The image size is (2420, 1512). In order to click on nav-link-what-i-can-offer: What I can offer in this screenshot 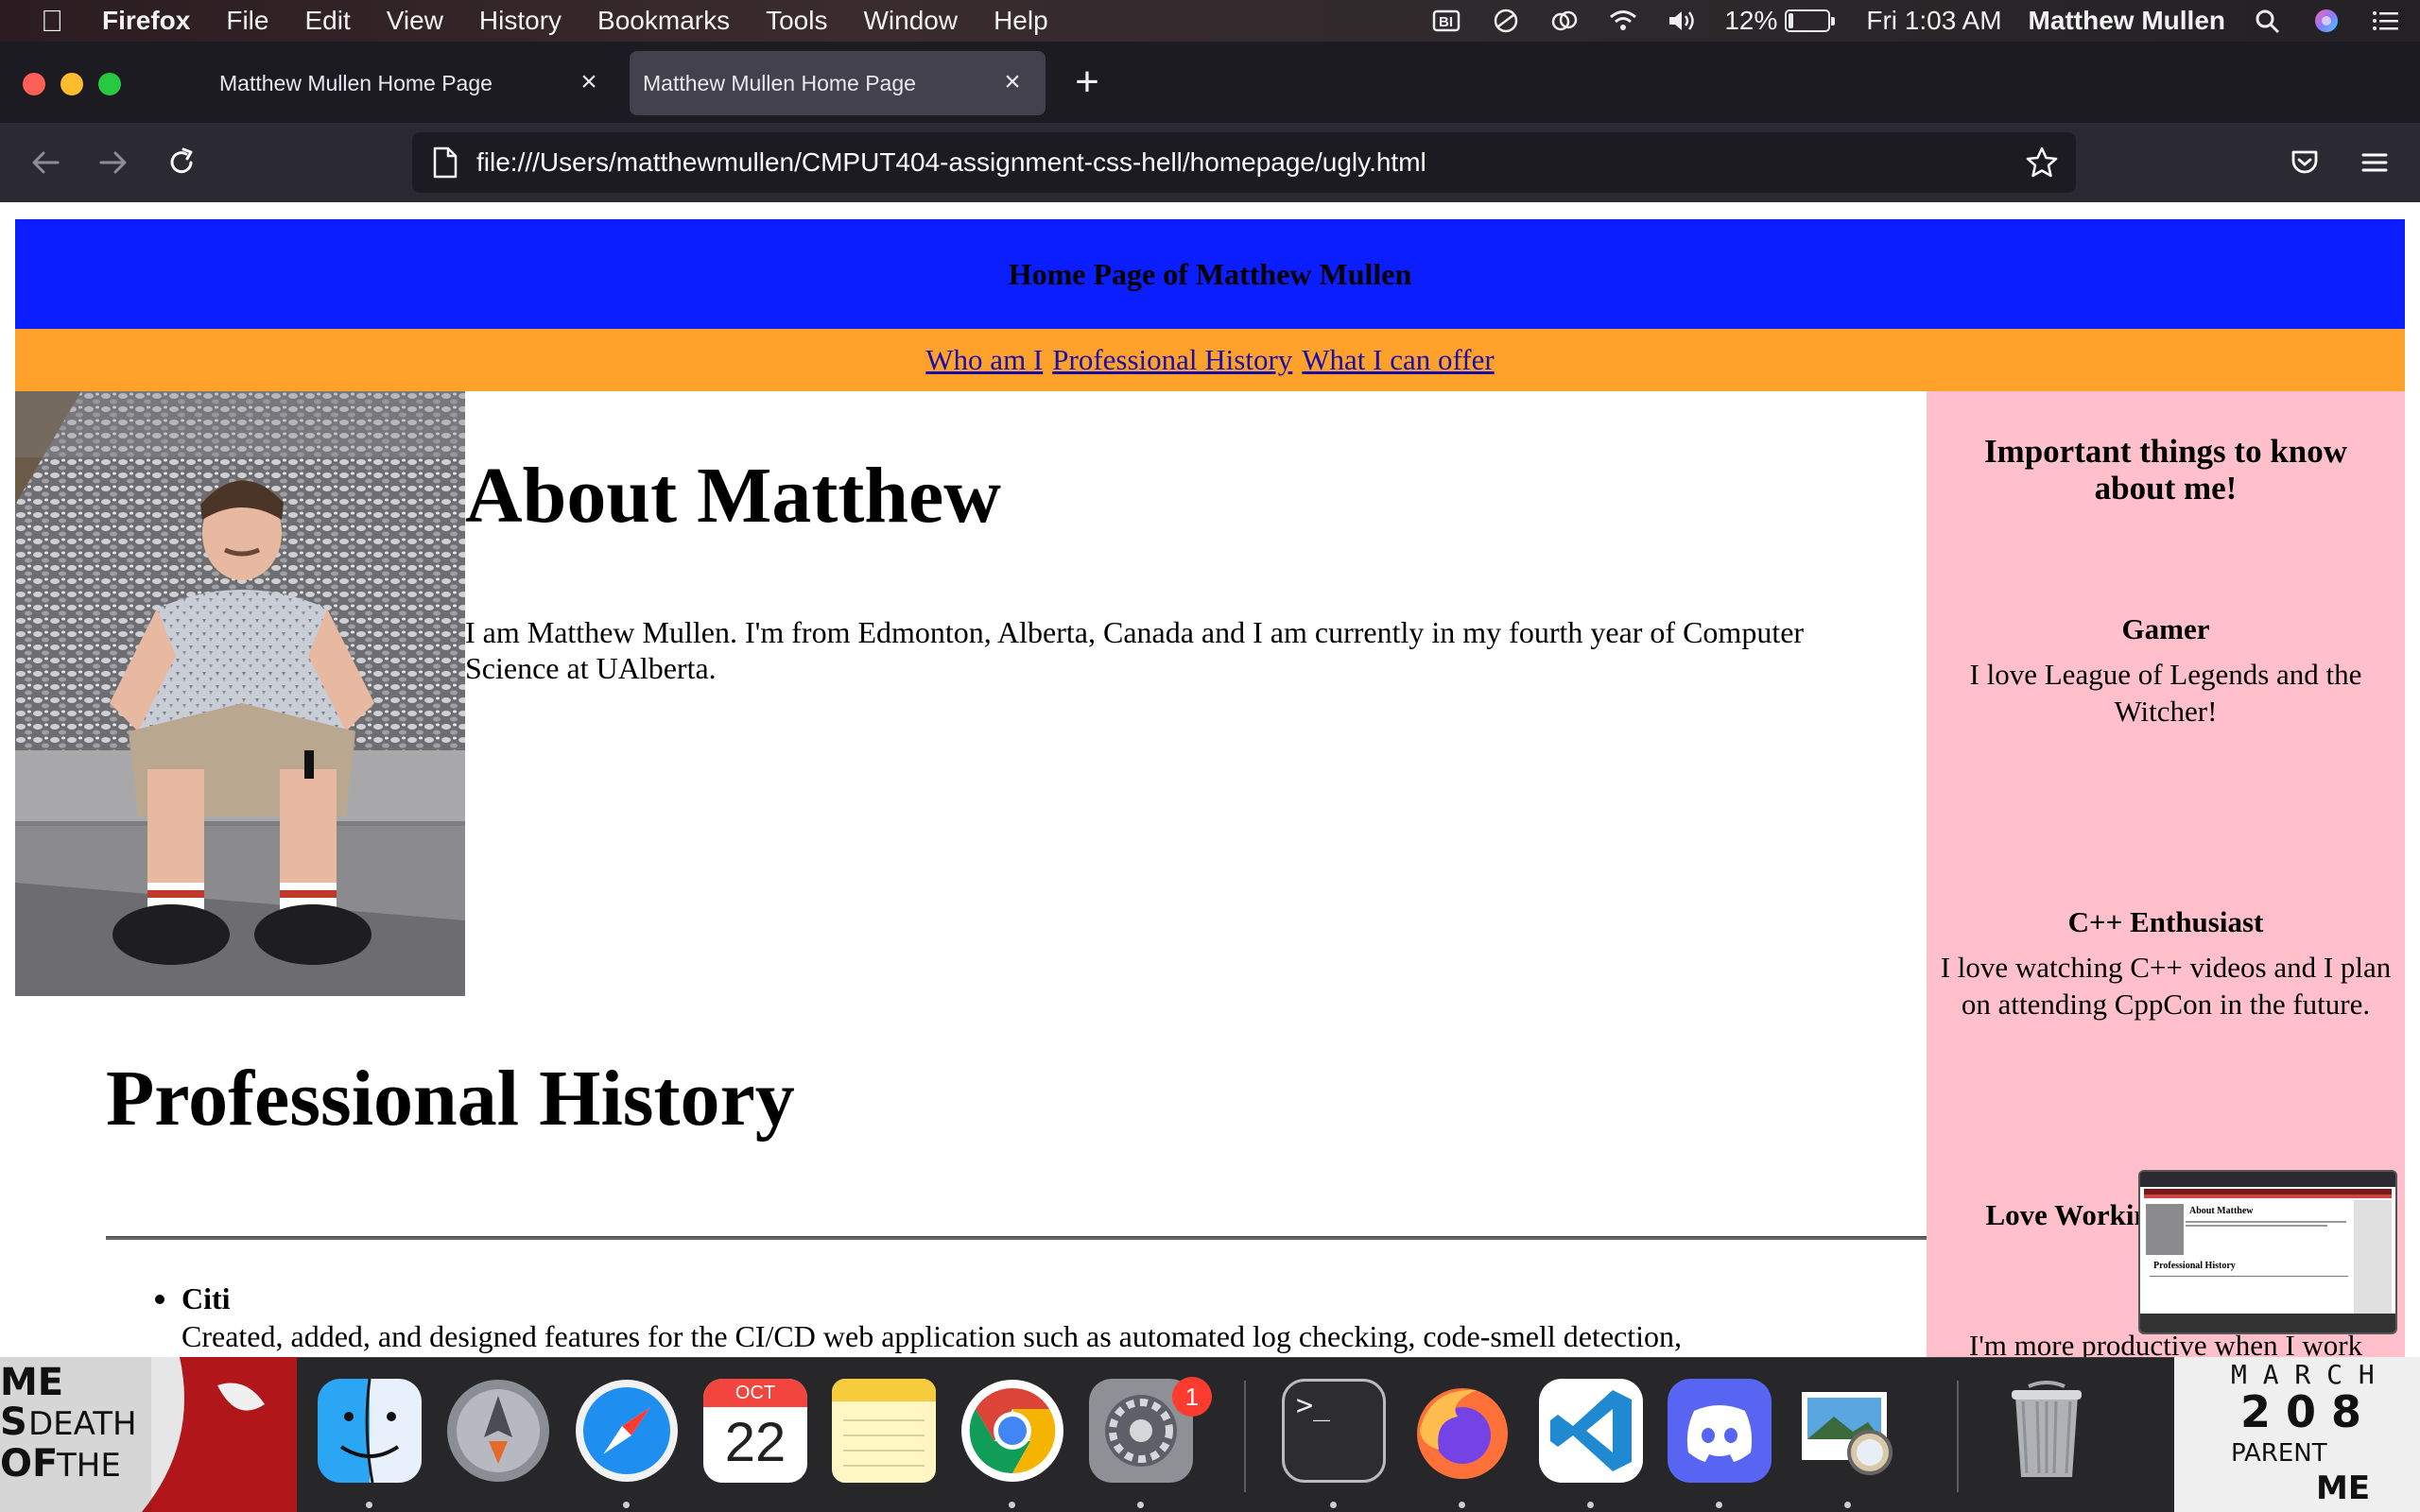, I will do `click(1398, 360)`.